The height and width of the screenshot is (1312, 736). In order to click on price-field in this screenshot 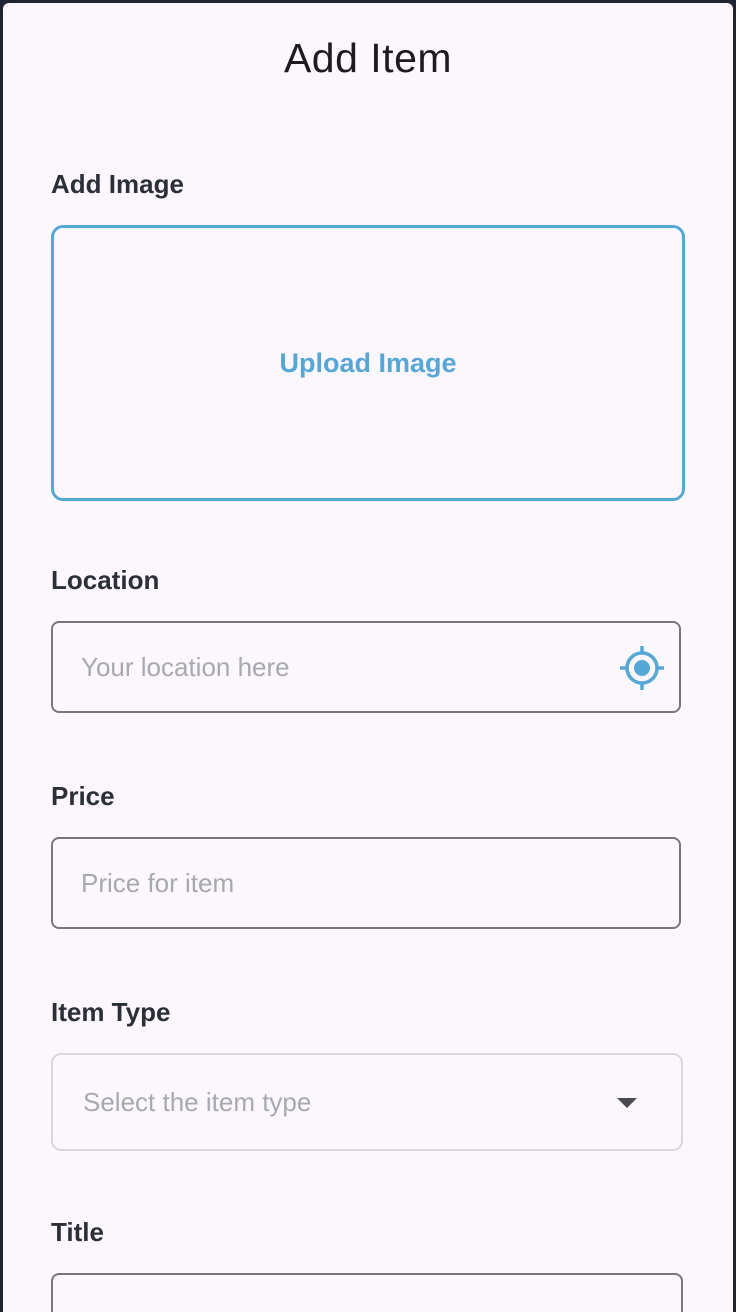, I will do `click(366, 883)`.